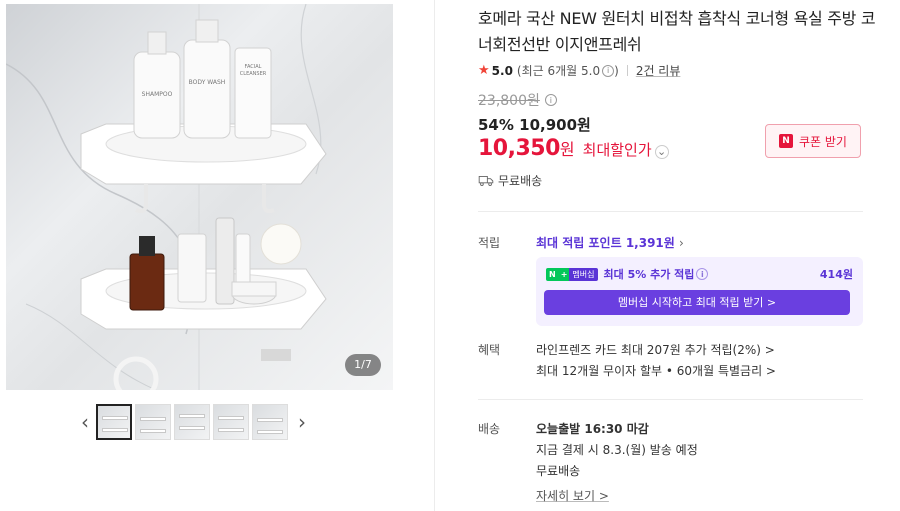 The height and width of the screenshot is (511, 900). I want to click on membership-badge-text: 멤버십, so click(583, 274).